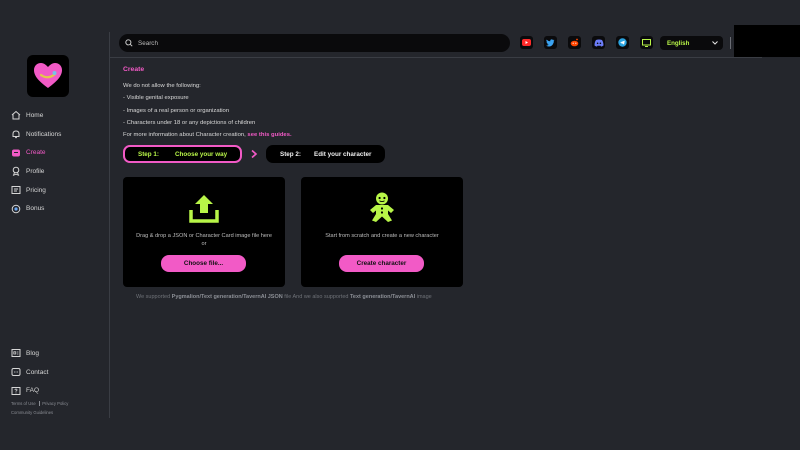 The width and height of the screenshot is (800, 450). I want to click on step-number: Step 2:, so click(290, 154).